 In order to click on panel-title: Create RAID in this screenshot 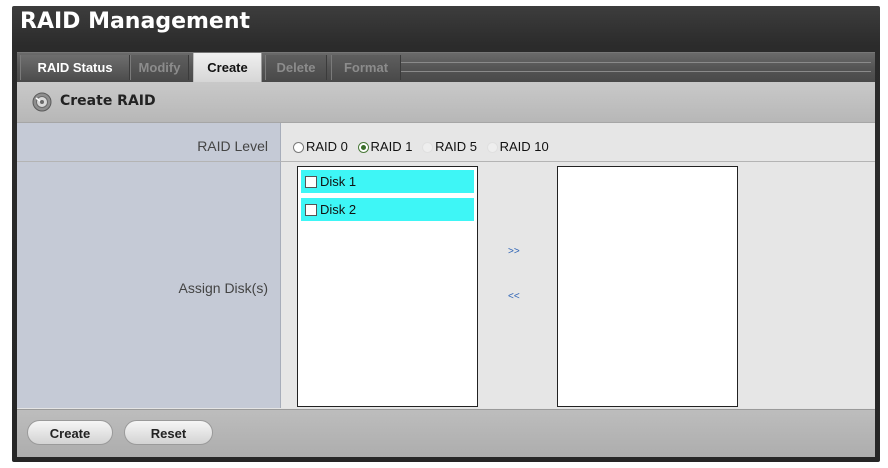, I will do `click(108, 101)`.